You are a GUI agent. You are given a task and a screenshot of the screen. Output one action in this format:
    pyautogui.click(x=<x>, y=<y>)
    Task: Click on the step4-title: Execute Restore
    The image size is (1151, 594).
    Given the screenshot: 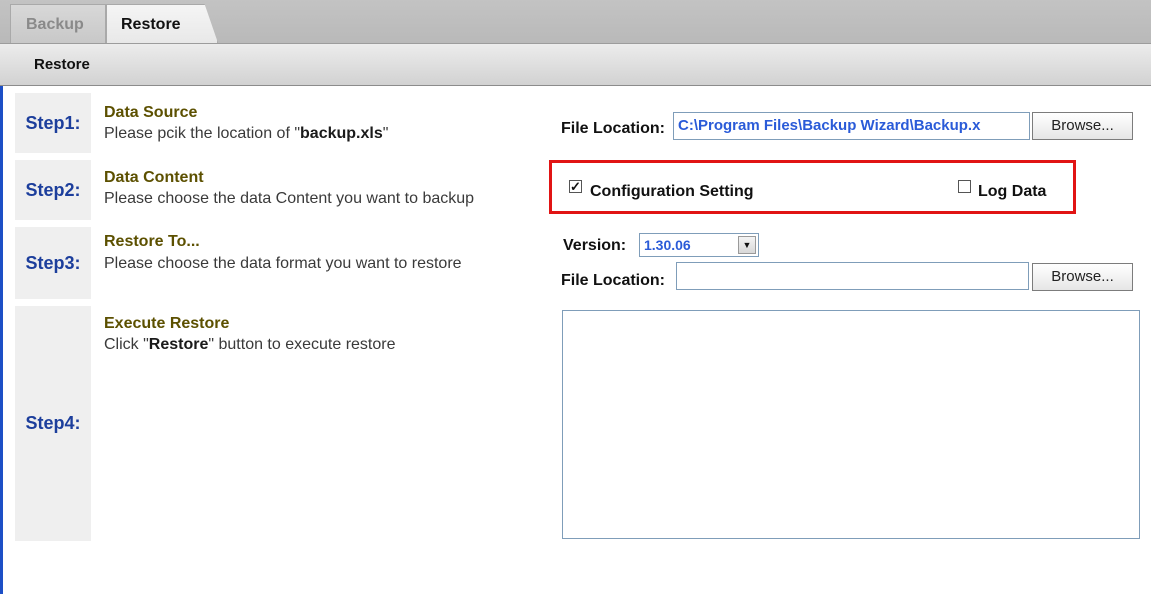 What is the action you would take?
    pyautogui.click(x=167, y=323)
    